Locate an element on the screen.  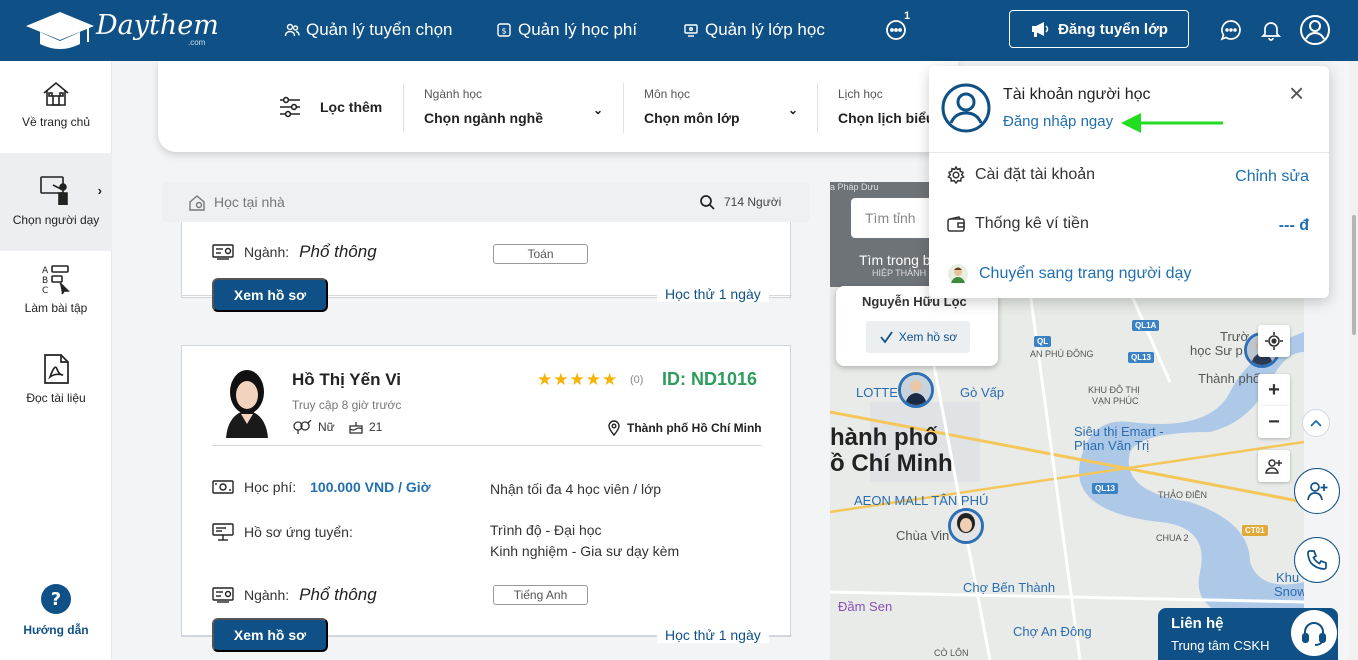
gender-icon is located at coordinates (302, 427).